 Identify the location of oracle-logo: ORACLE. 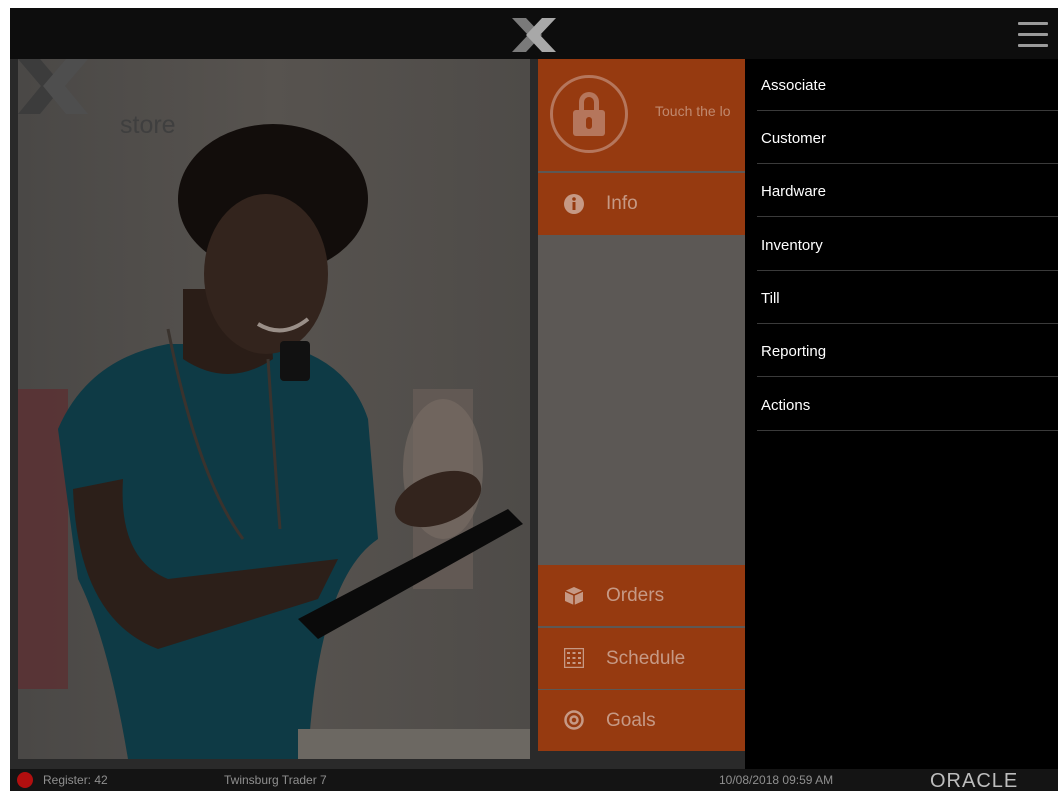
(974, 780).